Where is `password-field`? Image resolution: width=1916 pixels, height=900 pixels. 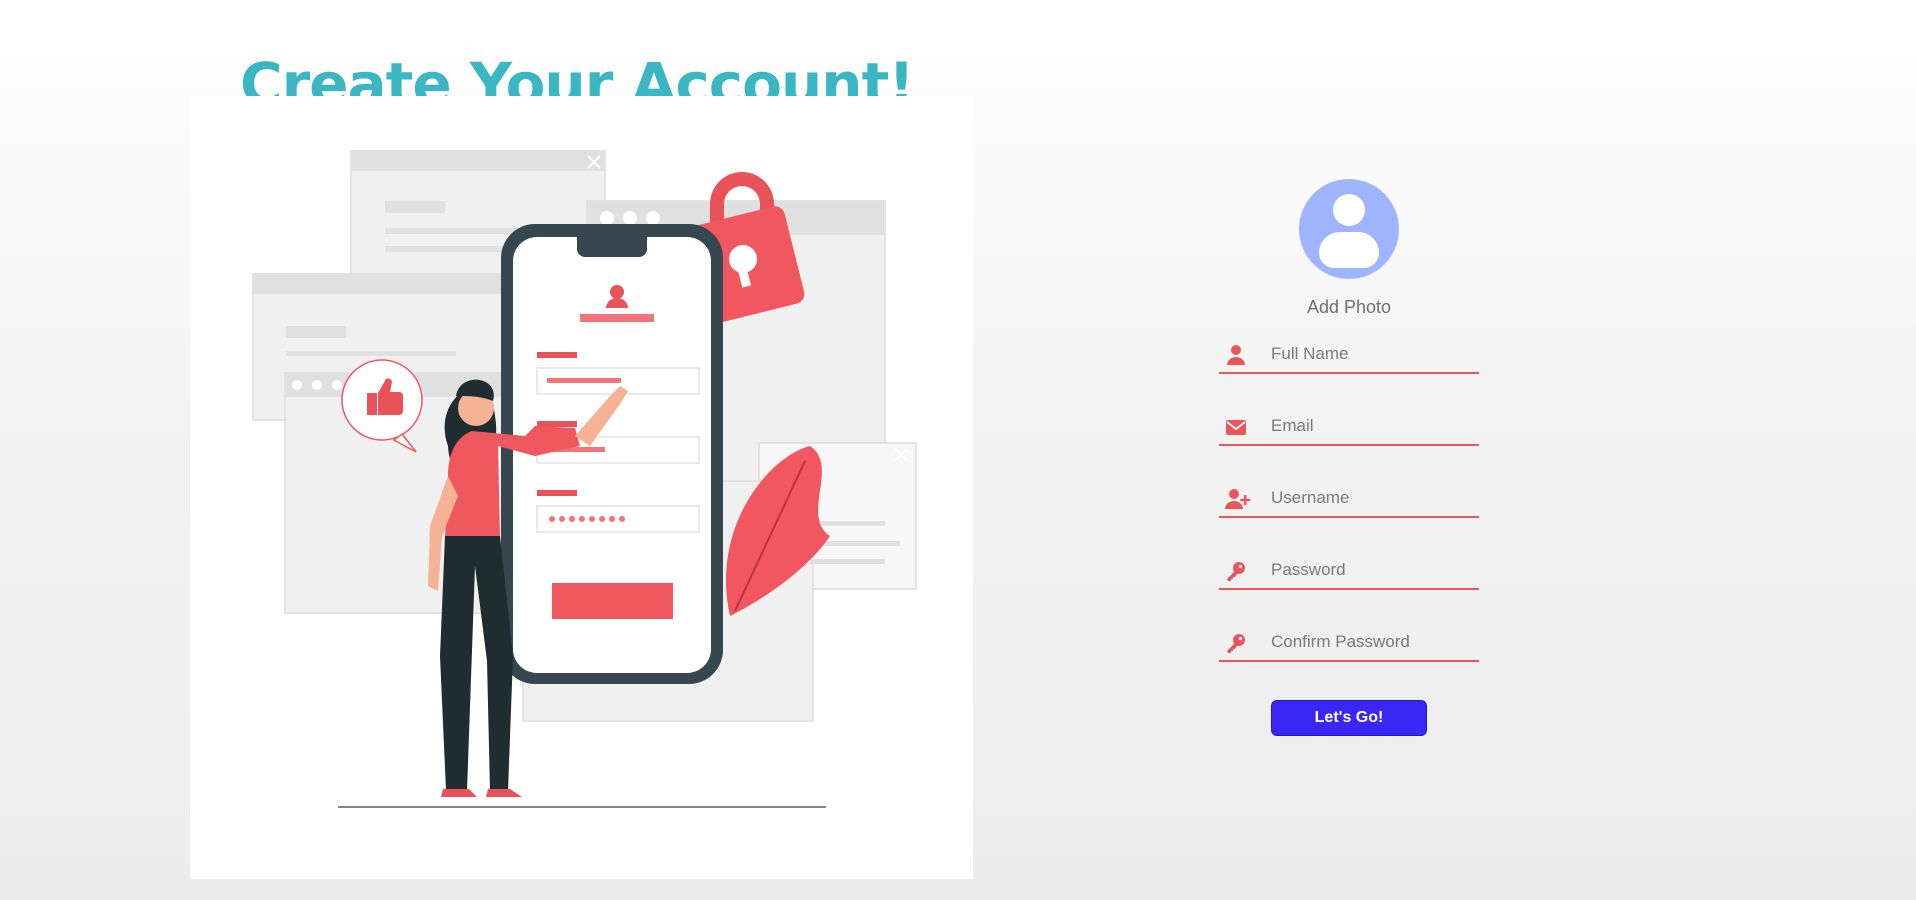
password-field is located at coordinates (1349, 569).